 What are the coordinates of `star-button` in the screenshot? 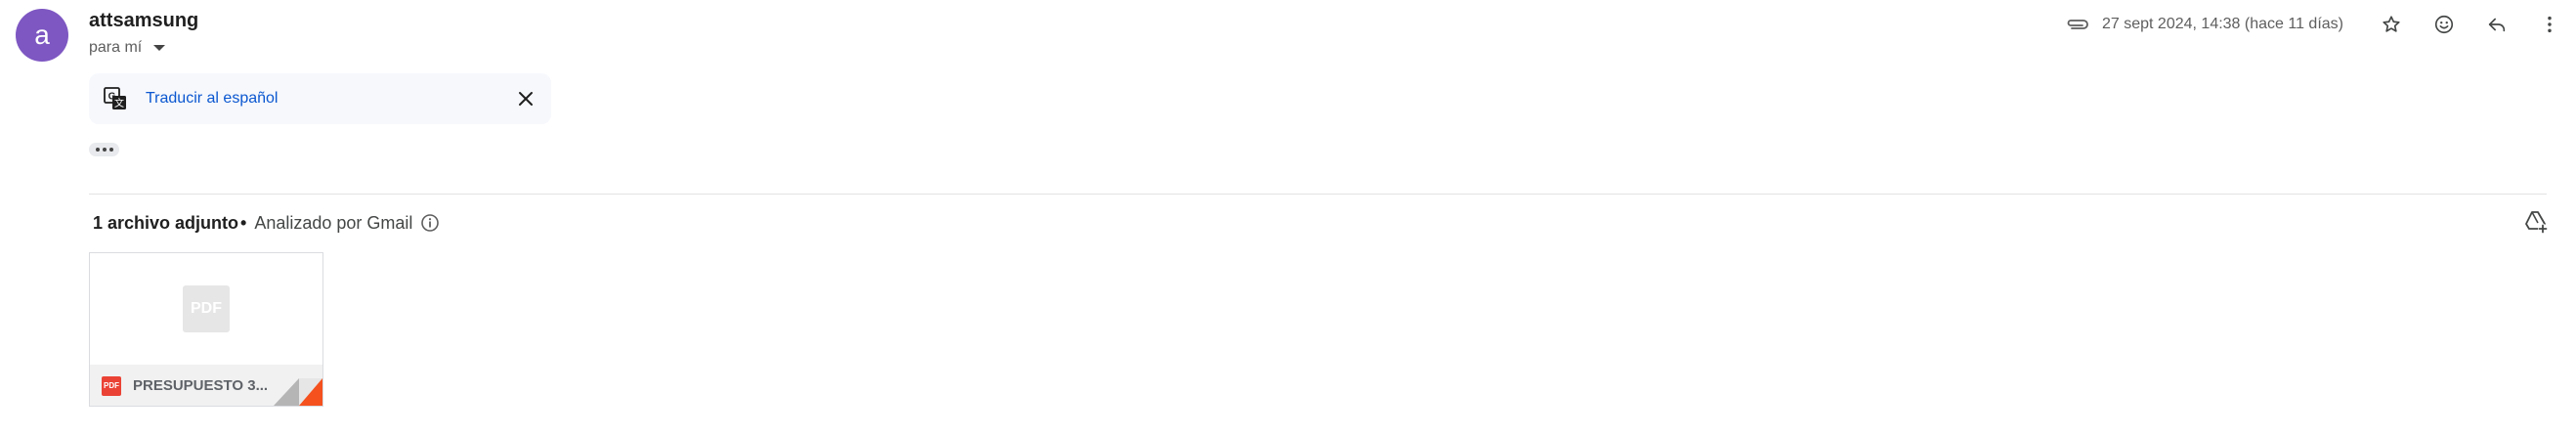 It's located at (2391, 24).